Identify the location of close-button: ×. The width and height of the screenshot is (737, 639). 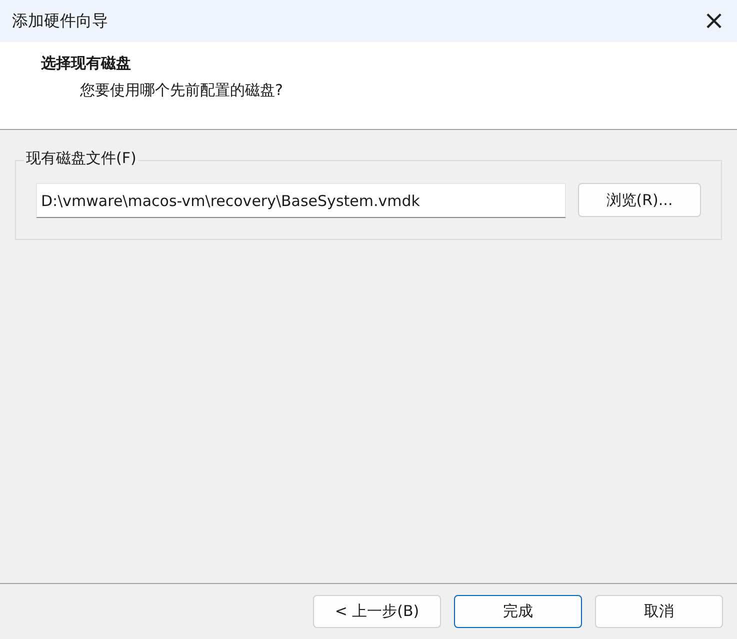
(714, 21).